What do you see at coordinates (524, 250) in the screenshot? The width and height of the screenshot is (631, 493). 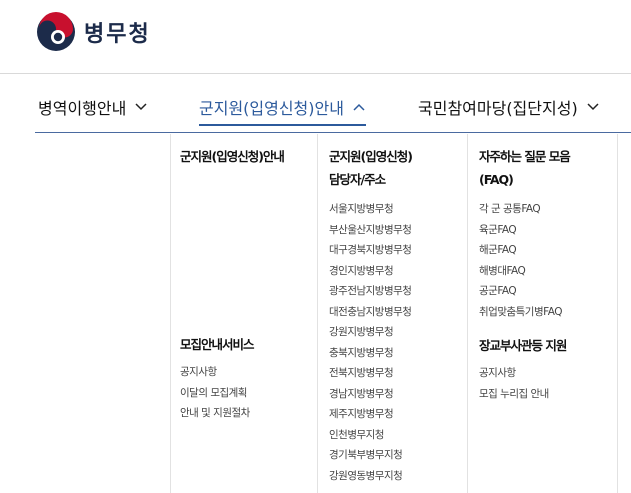 I see `menu-link-faq: 해군FAQ` at bounding box center [524, 250].